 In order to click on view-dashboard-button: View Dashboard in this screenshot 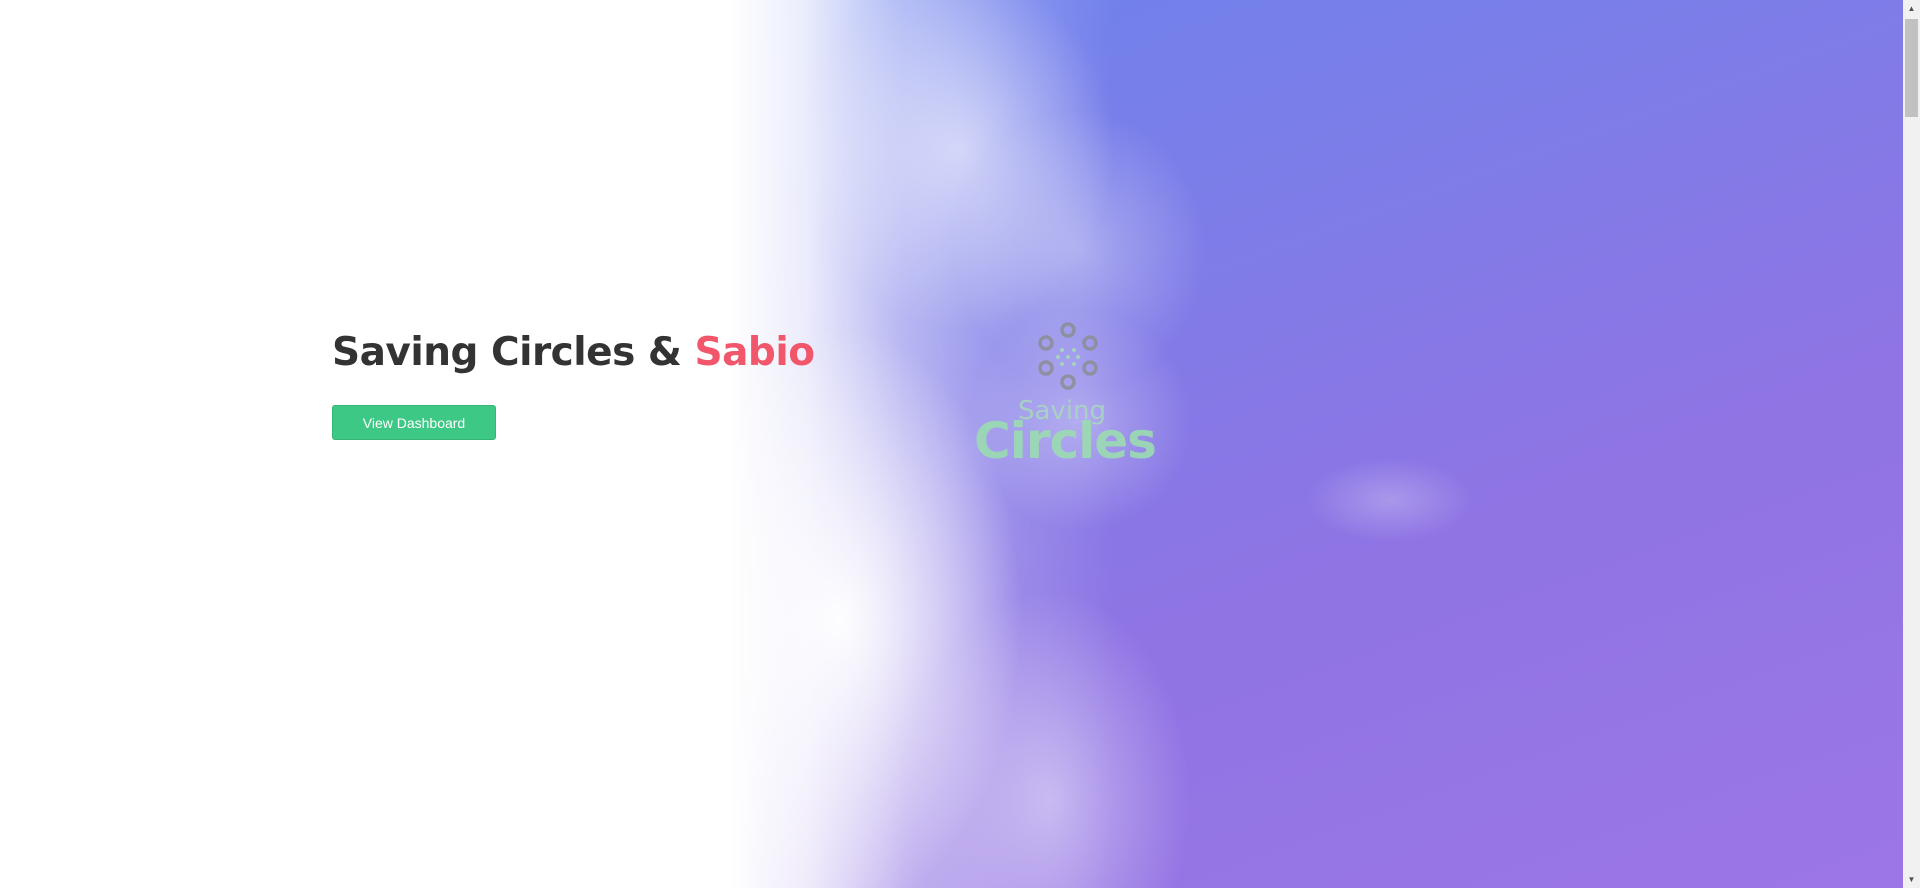, I will do `click(414, 422)`.